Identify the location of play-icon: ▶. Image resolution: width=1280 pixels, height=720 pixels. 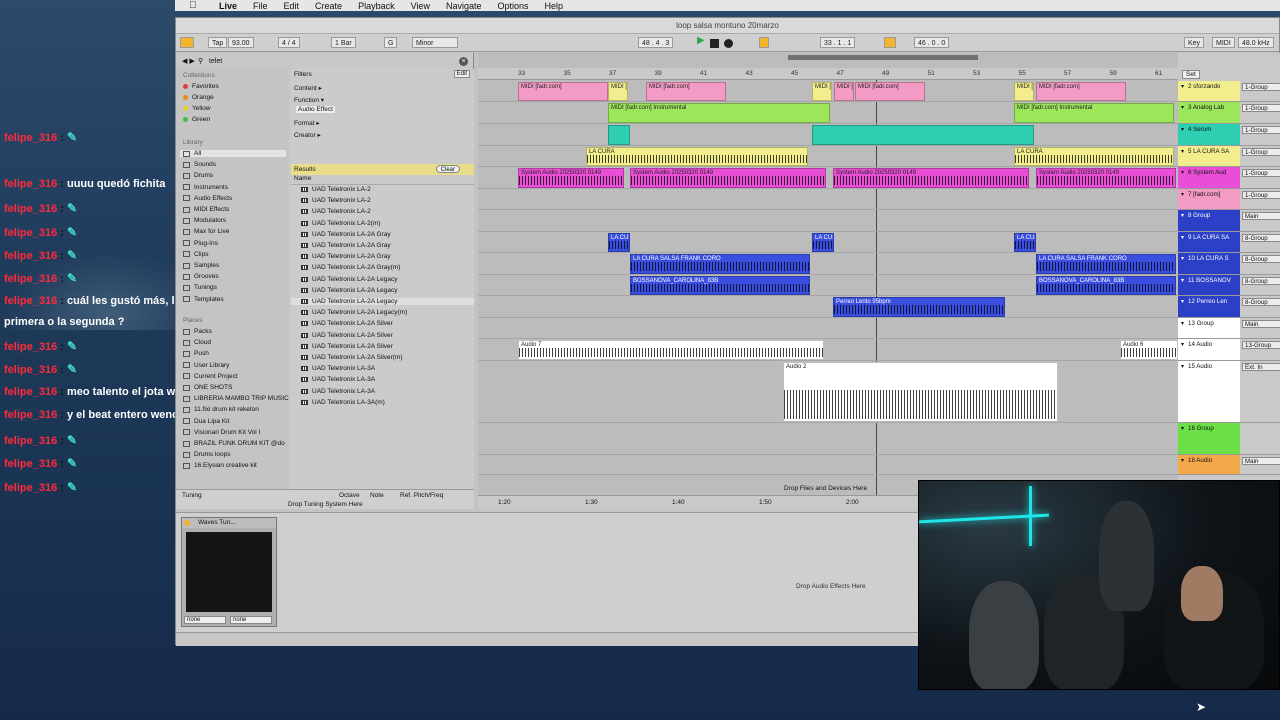
(701, 40).